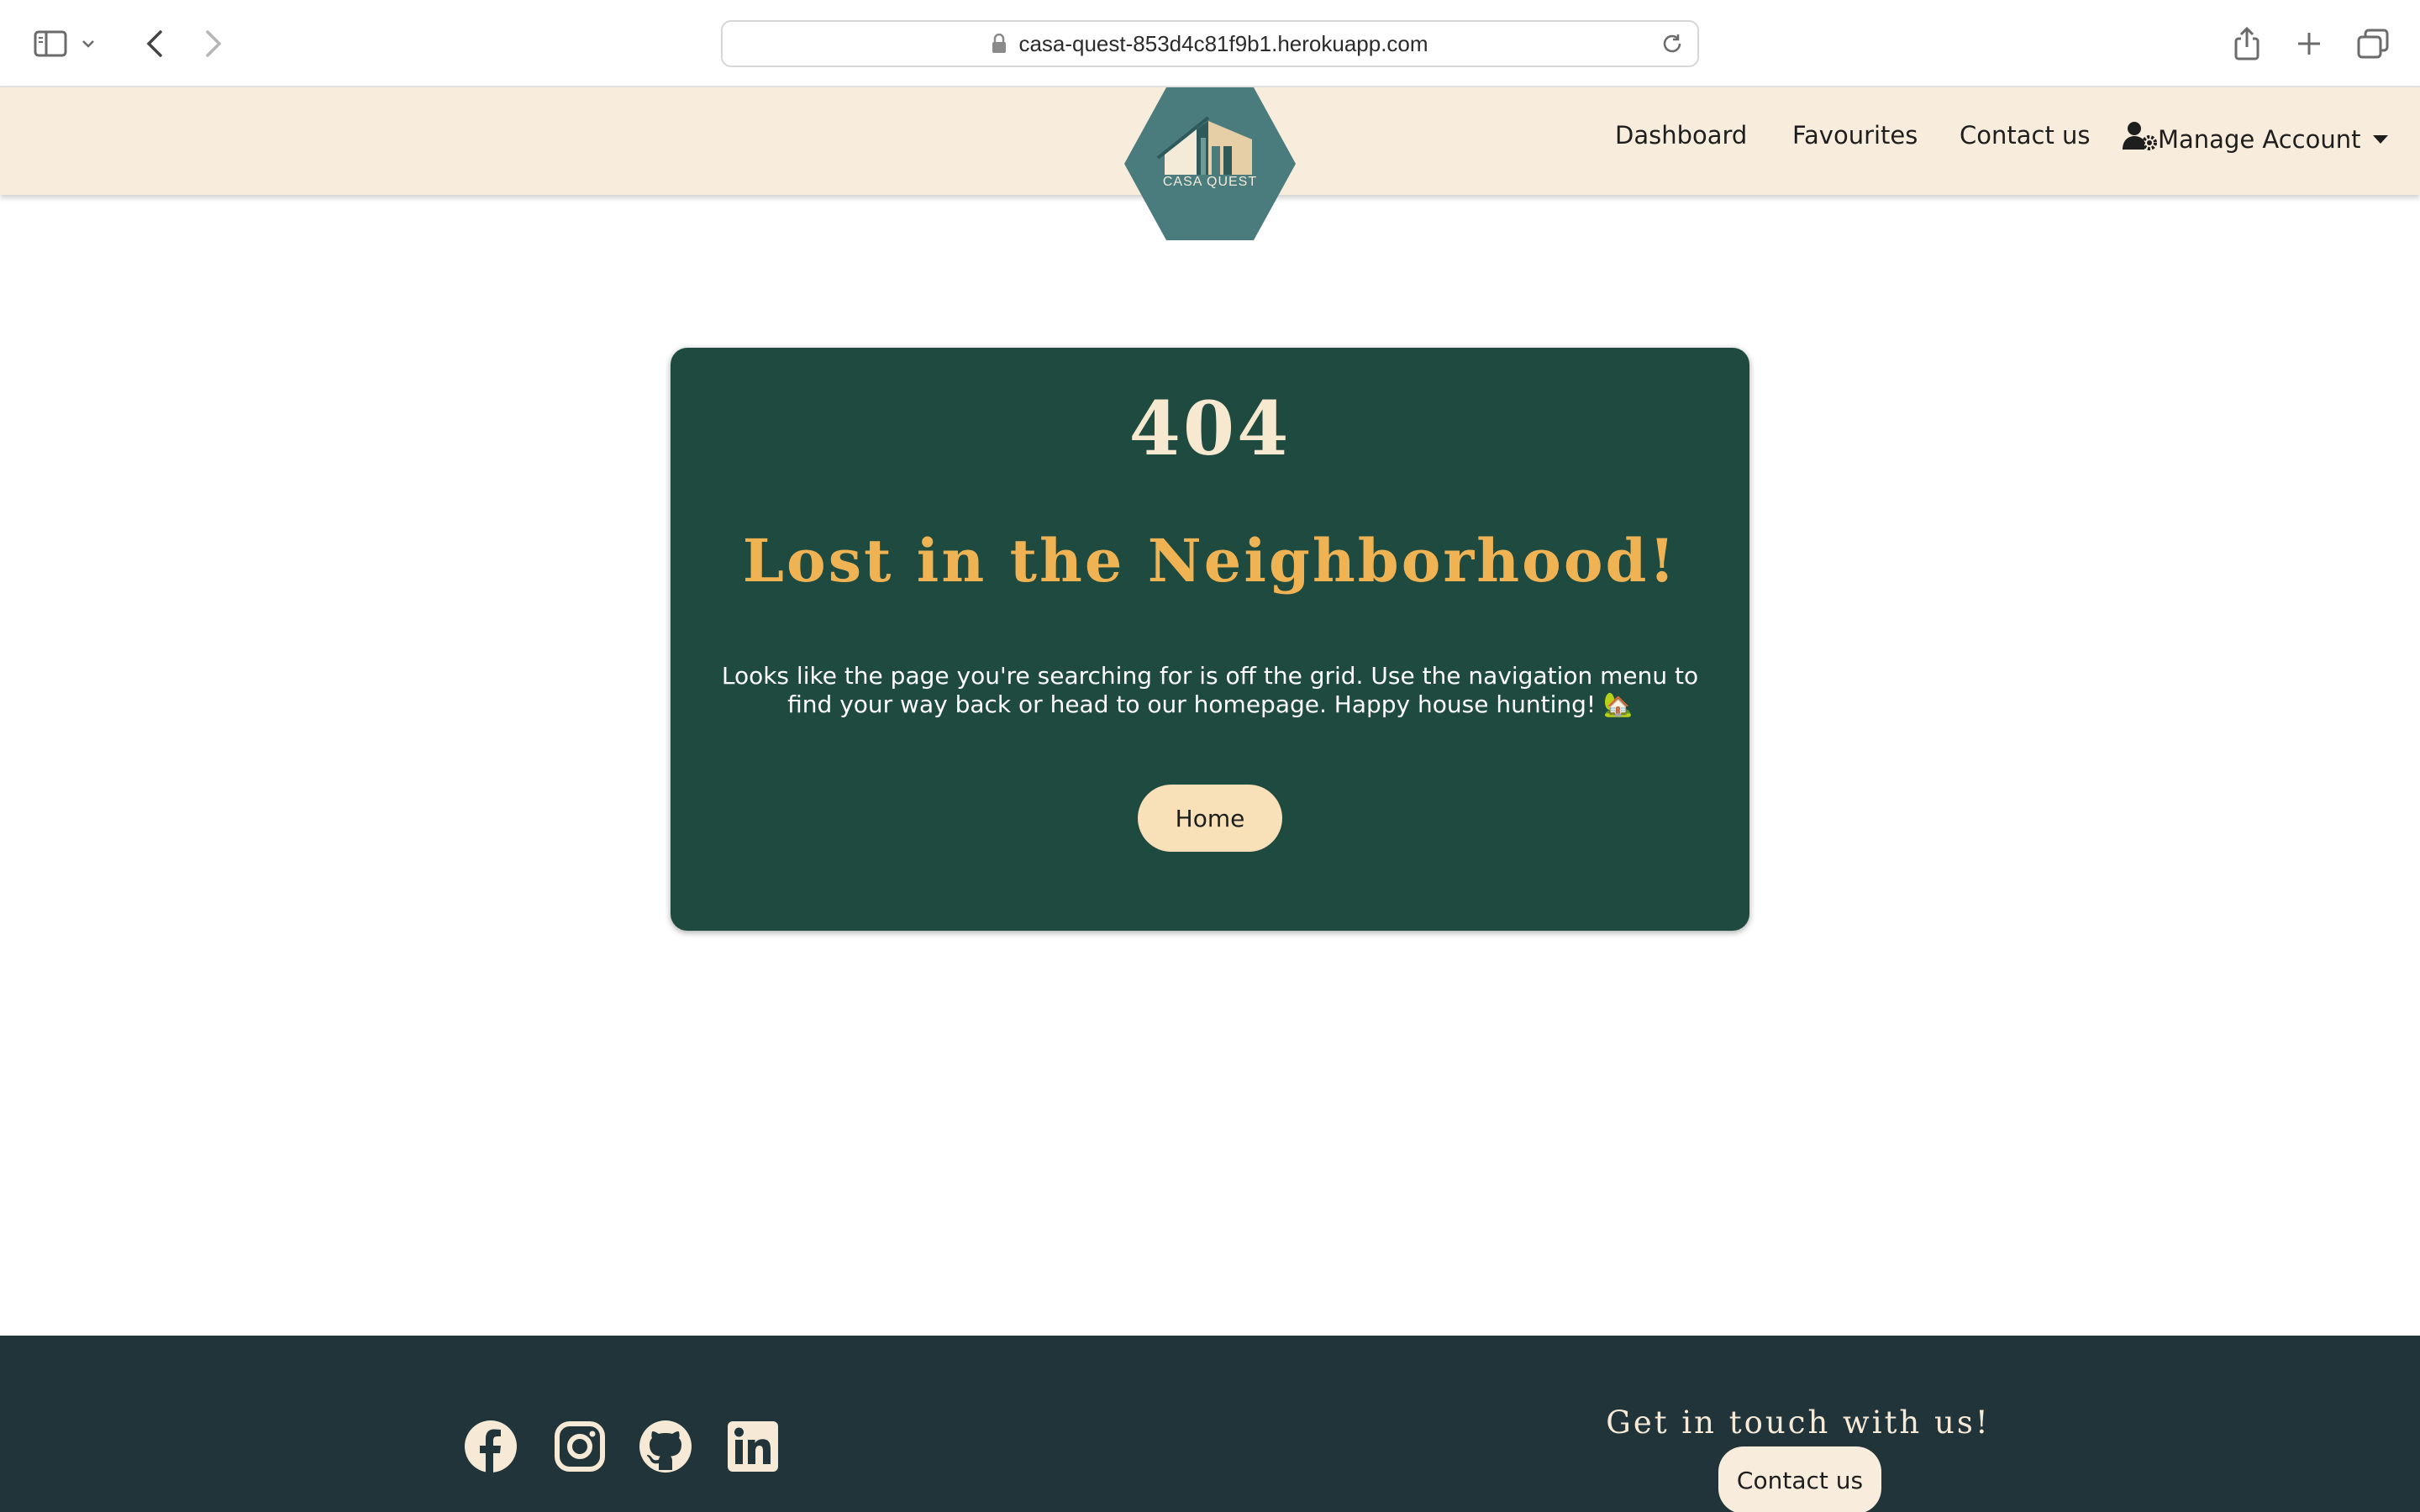  Describe the element at coordinates (1210, 428) in the screenshot. I see `error-code: 404` at that location.